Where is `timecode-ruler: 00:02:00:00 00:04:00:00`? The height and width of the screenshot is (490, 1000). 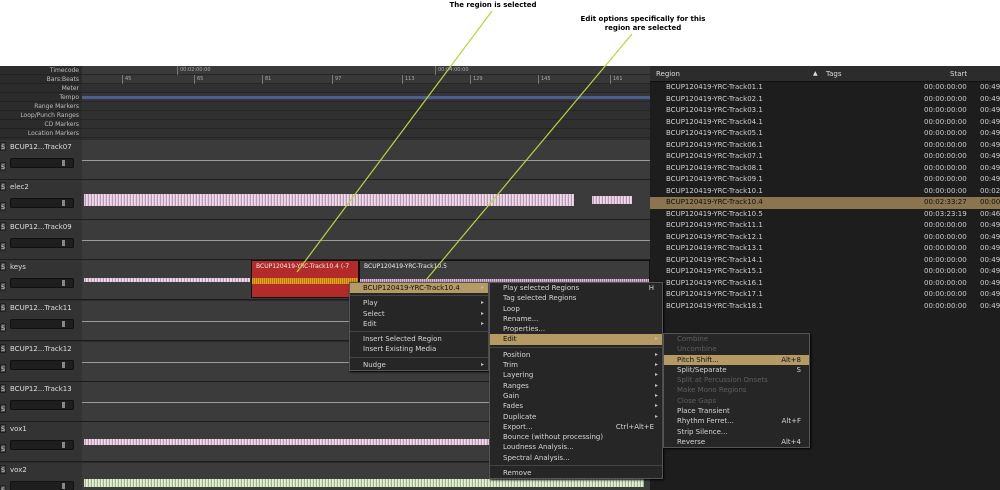 timecode-ruler: 00:02:00:00 00:04:00:00 is located at coordinates (366, 70).